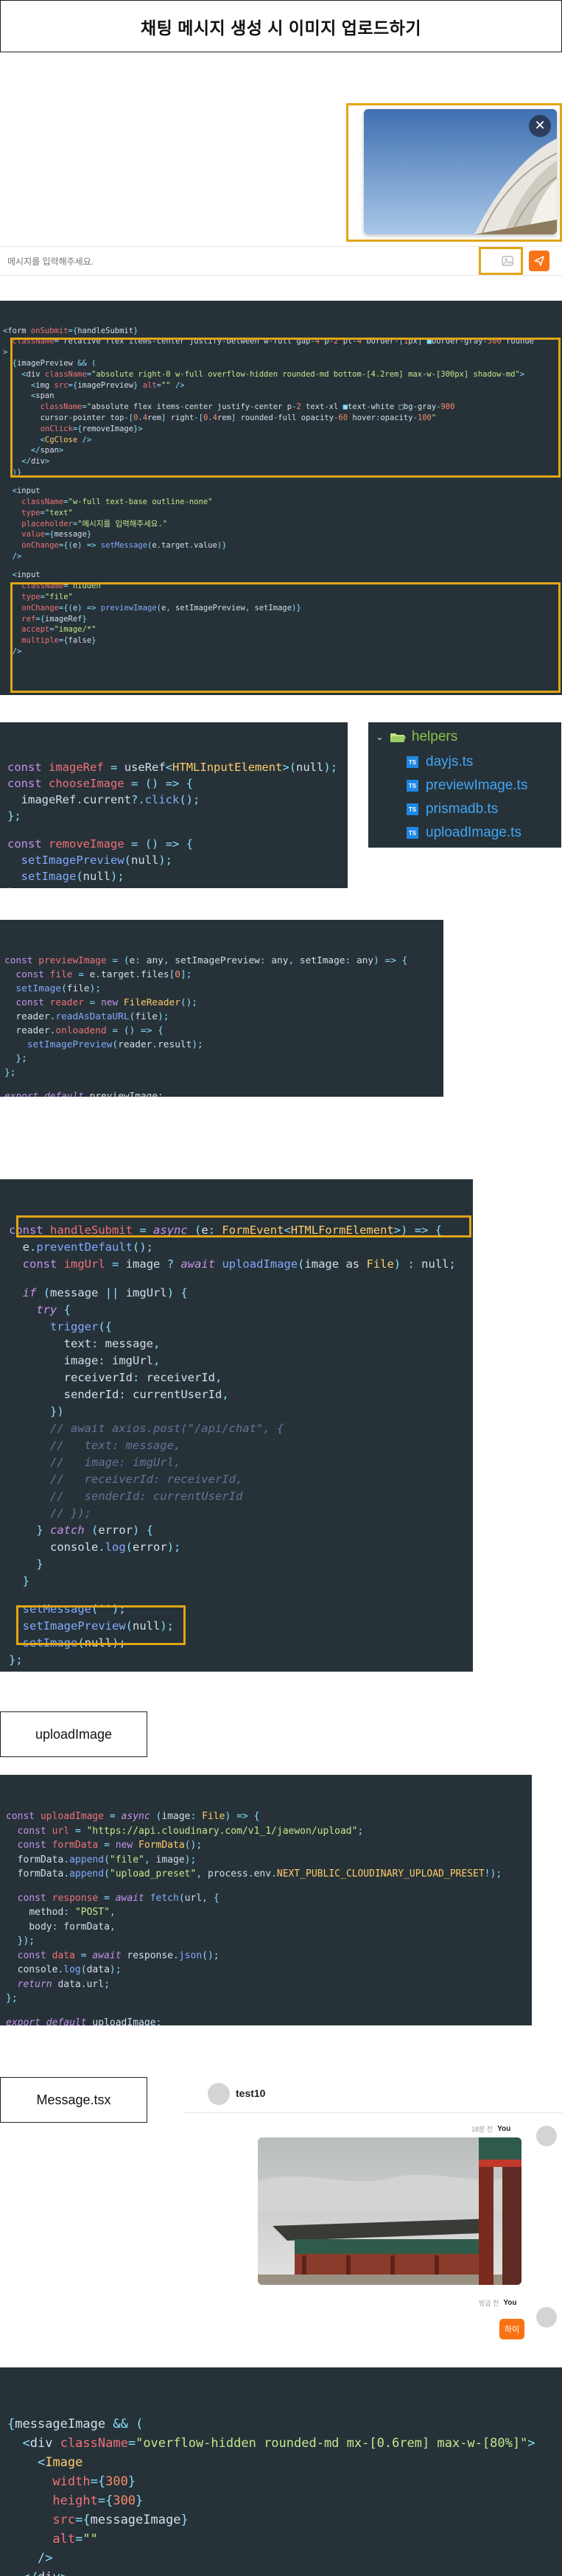 This screenshot has width=562, height=2576. What do you see at coordinates (72, 1912) in the screenshot?
I see `code-line: method: "POST",` at bounding box center [72, 1912].